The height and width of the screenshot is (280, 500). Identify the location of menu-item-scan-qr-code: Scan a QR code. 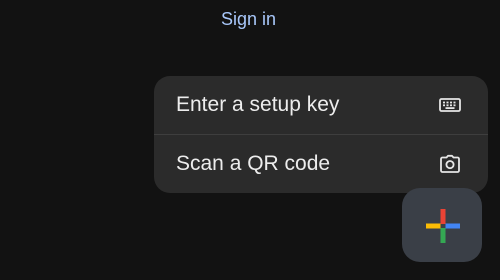
(321, 164).